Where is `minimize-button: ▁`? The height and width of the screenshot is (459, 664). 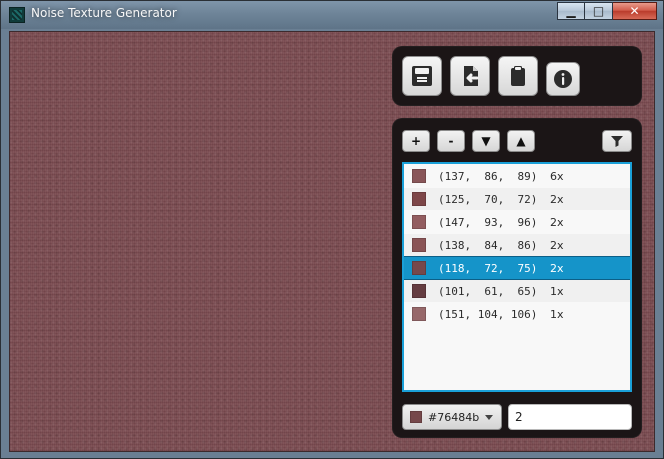 minimize-button: ▁ is located at coordinates (571, 11).